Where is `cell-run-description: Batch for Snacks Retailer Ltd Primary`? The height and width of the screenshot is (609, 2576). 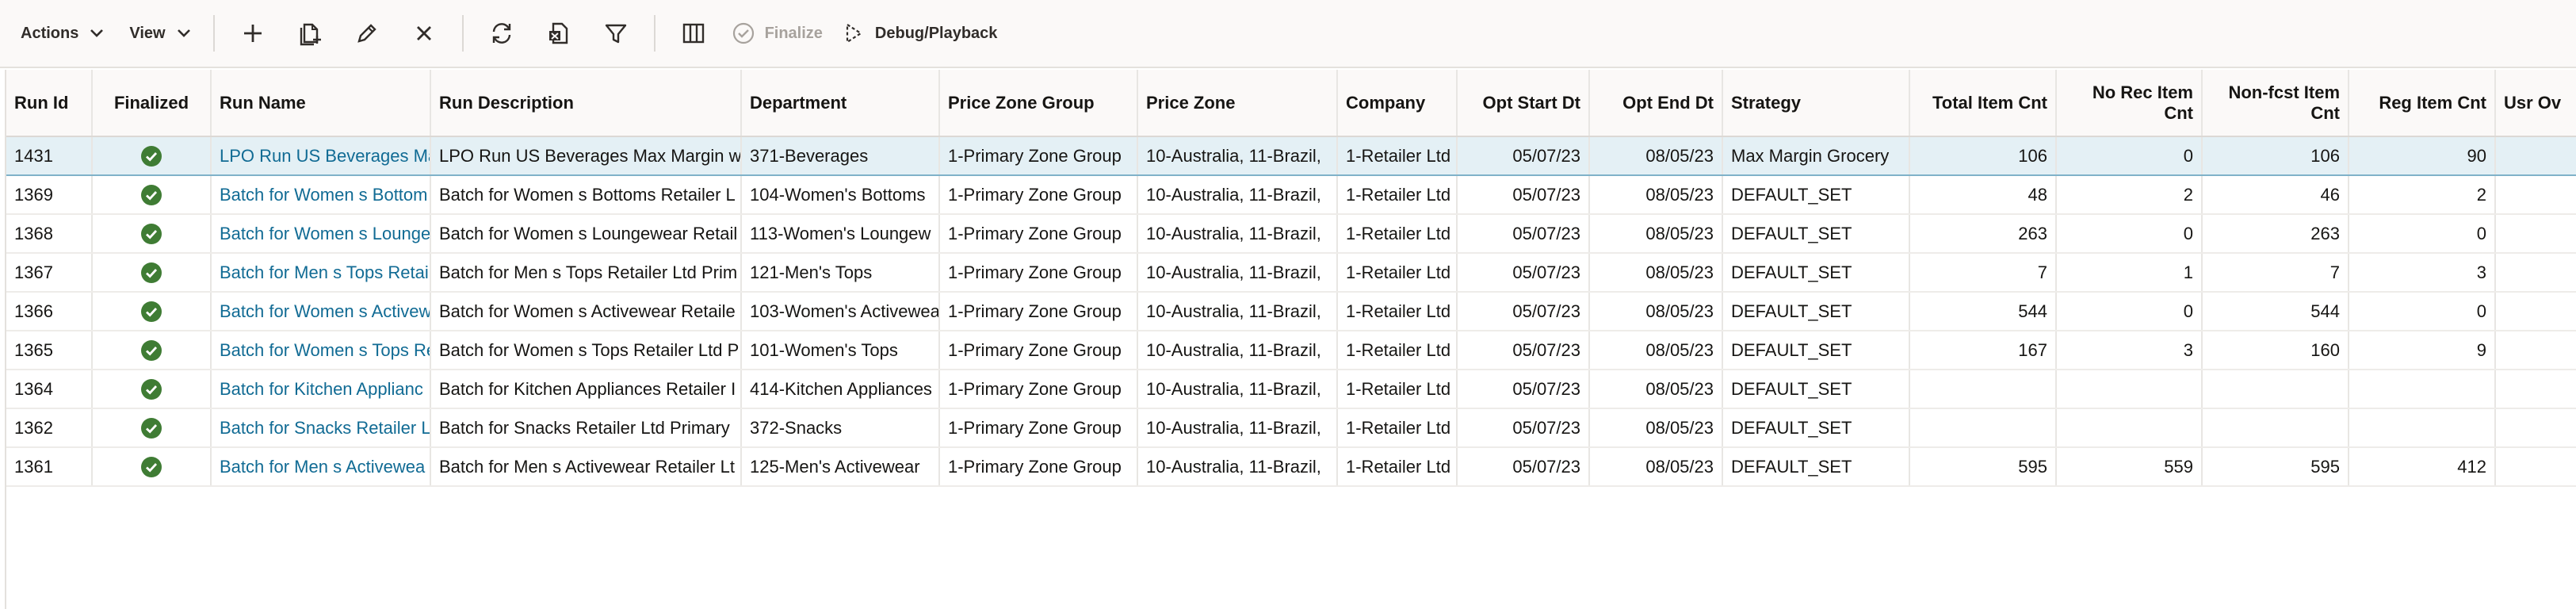
cell-run-description: Batch for Snacks Retailer Ltd Primary is located at coordinates (586, 428).